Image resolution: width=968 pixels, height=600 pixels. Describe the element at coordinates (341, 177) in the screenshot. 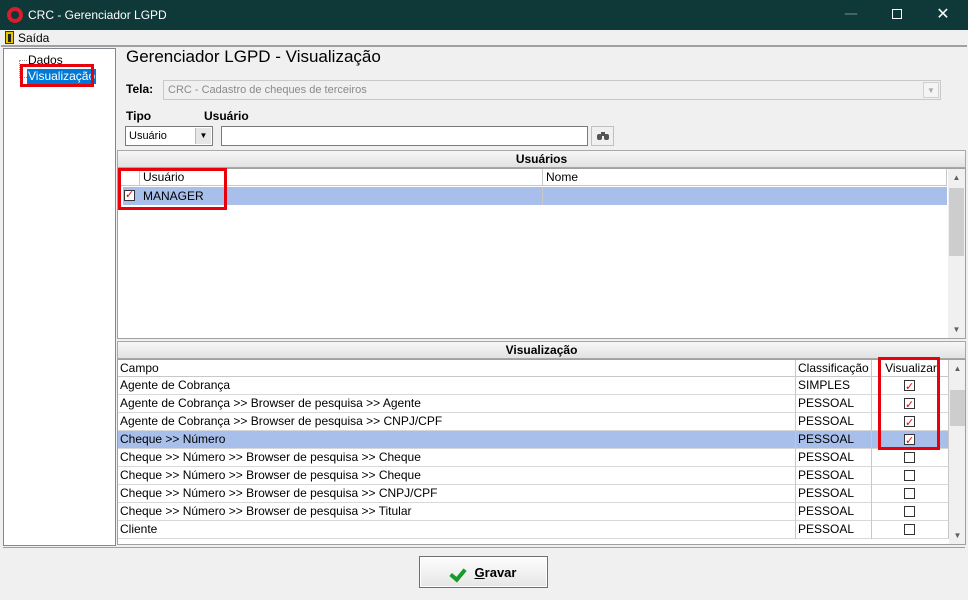

I see `column-header-usuario: Usuário` at that location.